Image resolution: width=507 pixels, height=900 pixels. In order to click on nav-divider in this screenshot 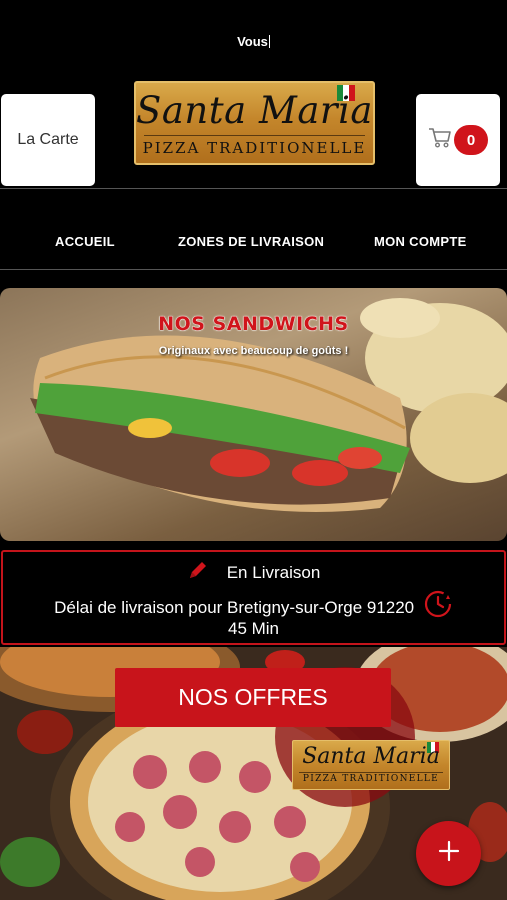, I will do `click(253, 269)`.